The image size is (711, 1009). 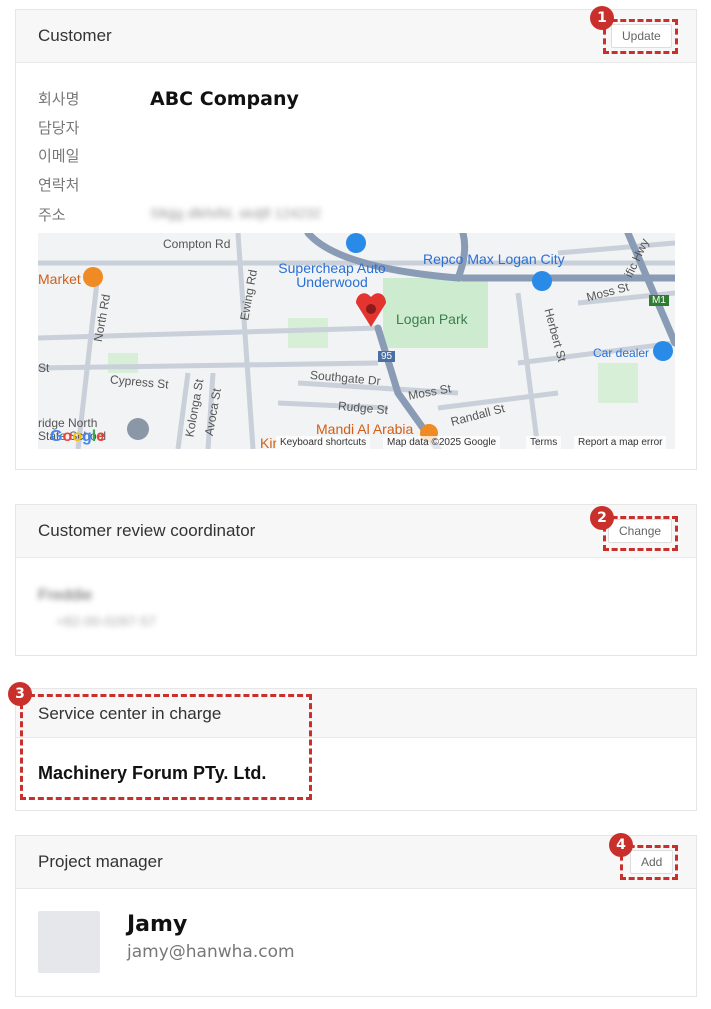 What do you see at coordinates (365, 429) in the screenshot?
I see `map-label-mandi: Mandi Al Arabia` at bounding box center [365, 429].